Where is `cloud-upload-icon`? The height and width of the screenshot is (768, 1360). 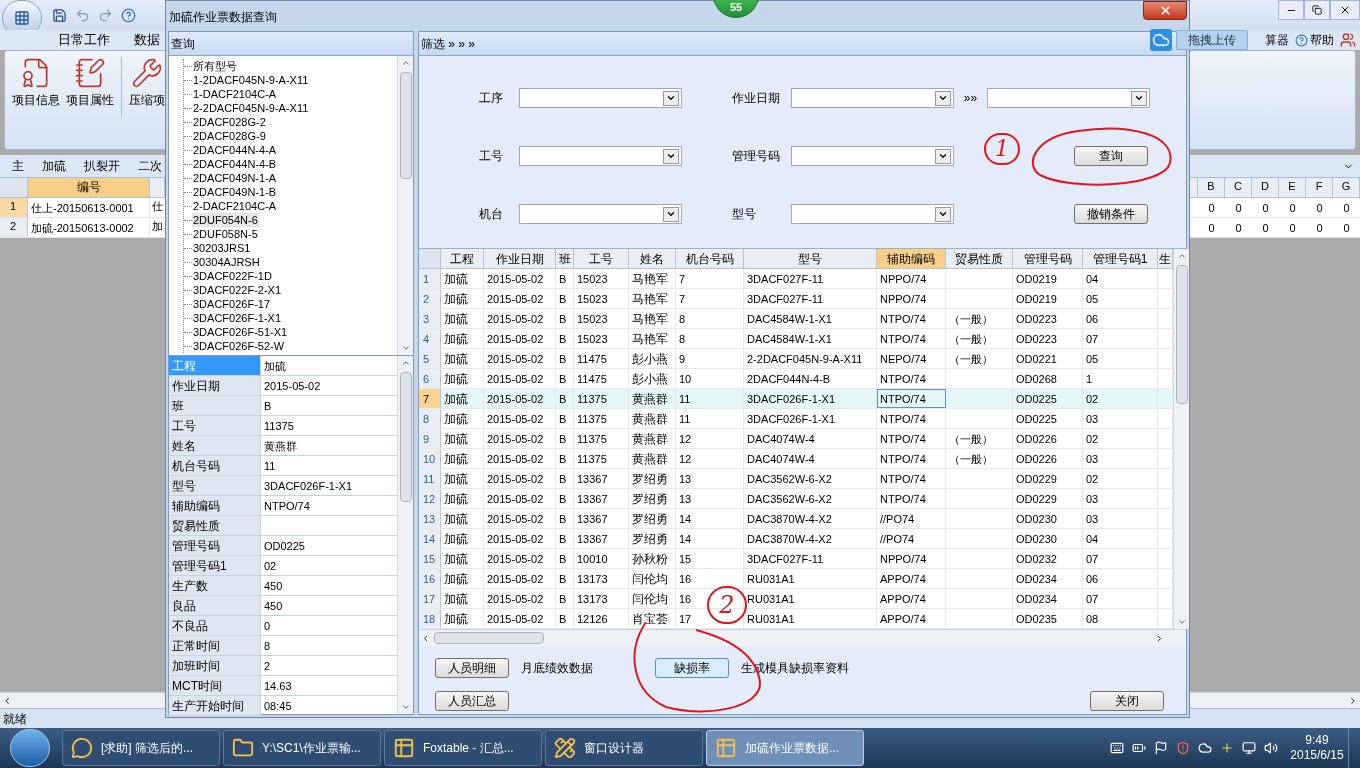
cloud-upload-icon is located at coordinates (1161, 40).